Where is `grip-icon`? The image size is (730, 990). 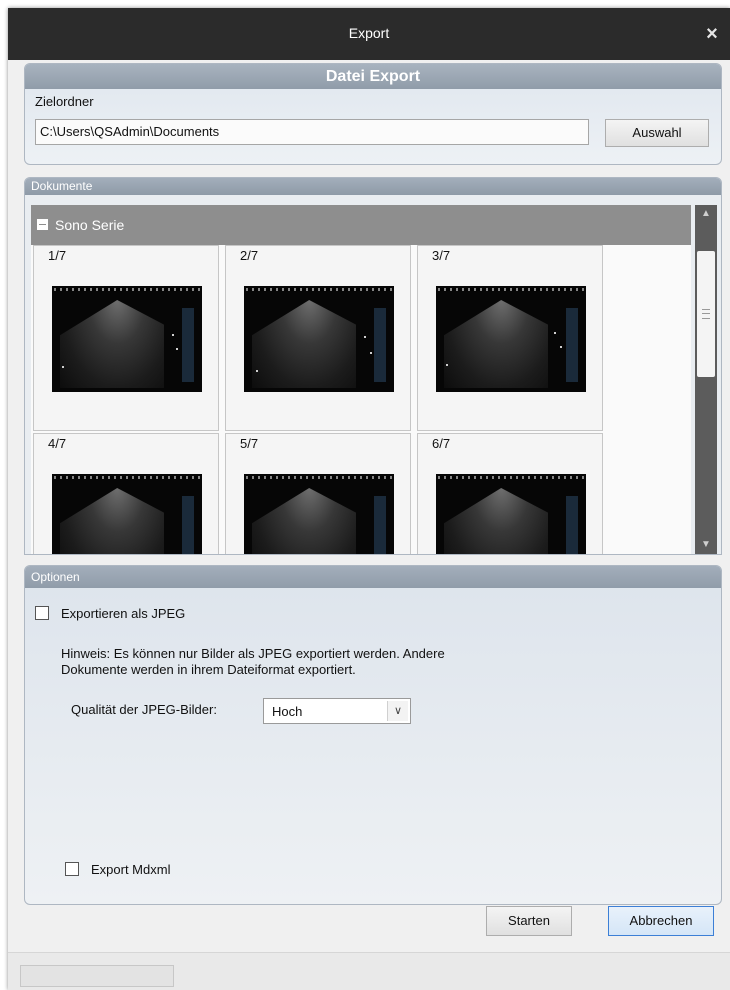 grip-icon is located at coordinates (706, 314).